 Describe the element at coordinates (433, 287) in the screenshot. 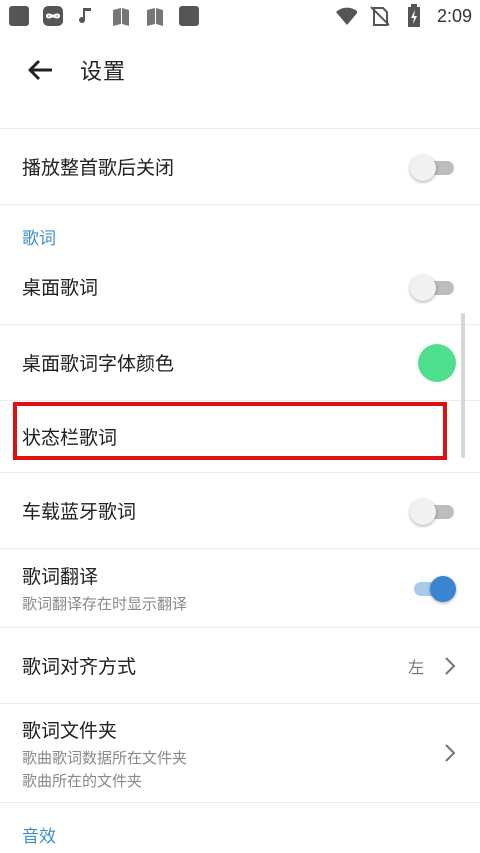

I see `desktop-lyrics-toggle` at that location.